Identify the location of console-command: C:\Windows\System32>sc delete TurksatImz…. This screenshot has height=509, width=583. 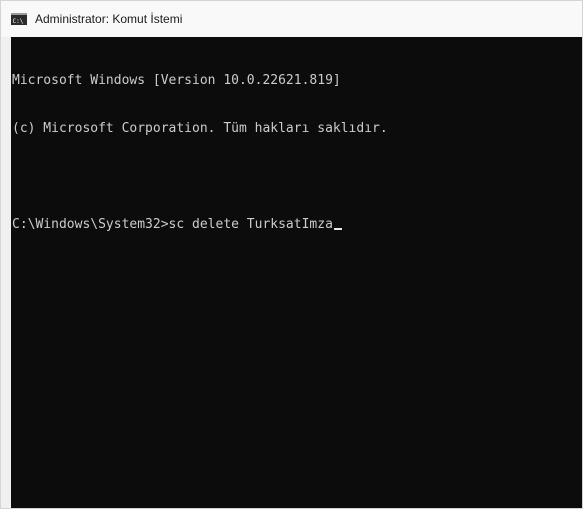
(172, 224).